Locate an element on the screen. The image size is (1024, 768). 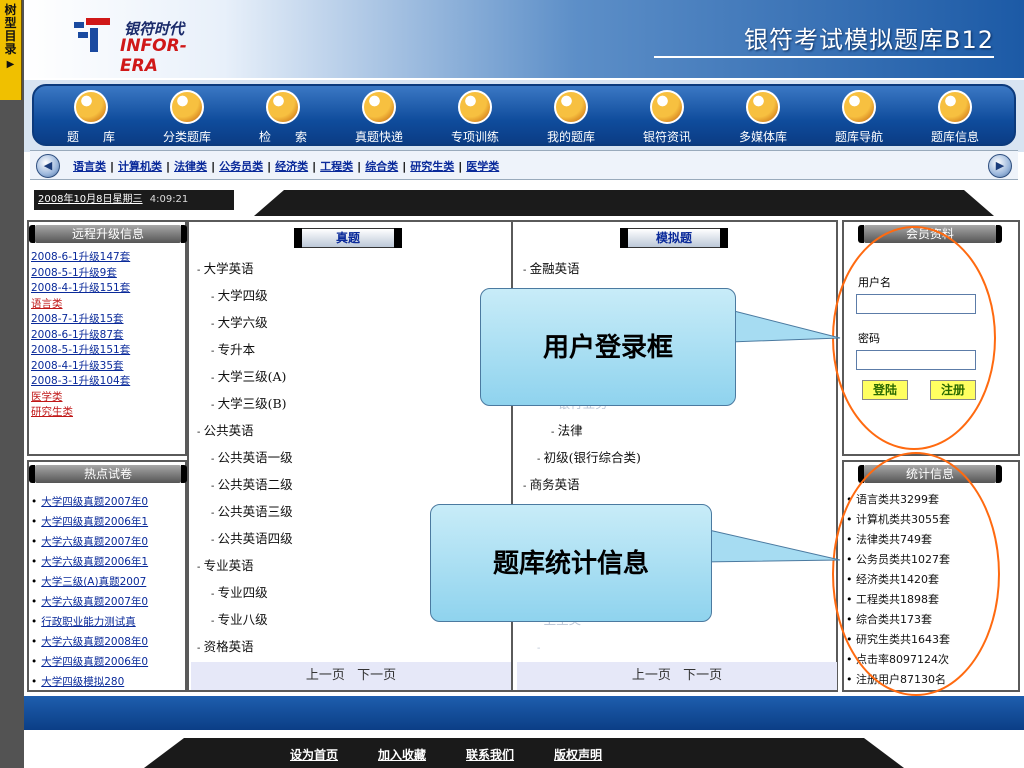
nav-item-label: 题库导航 is located at coordinates (858, 137).